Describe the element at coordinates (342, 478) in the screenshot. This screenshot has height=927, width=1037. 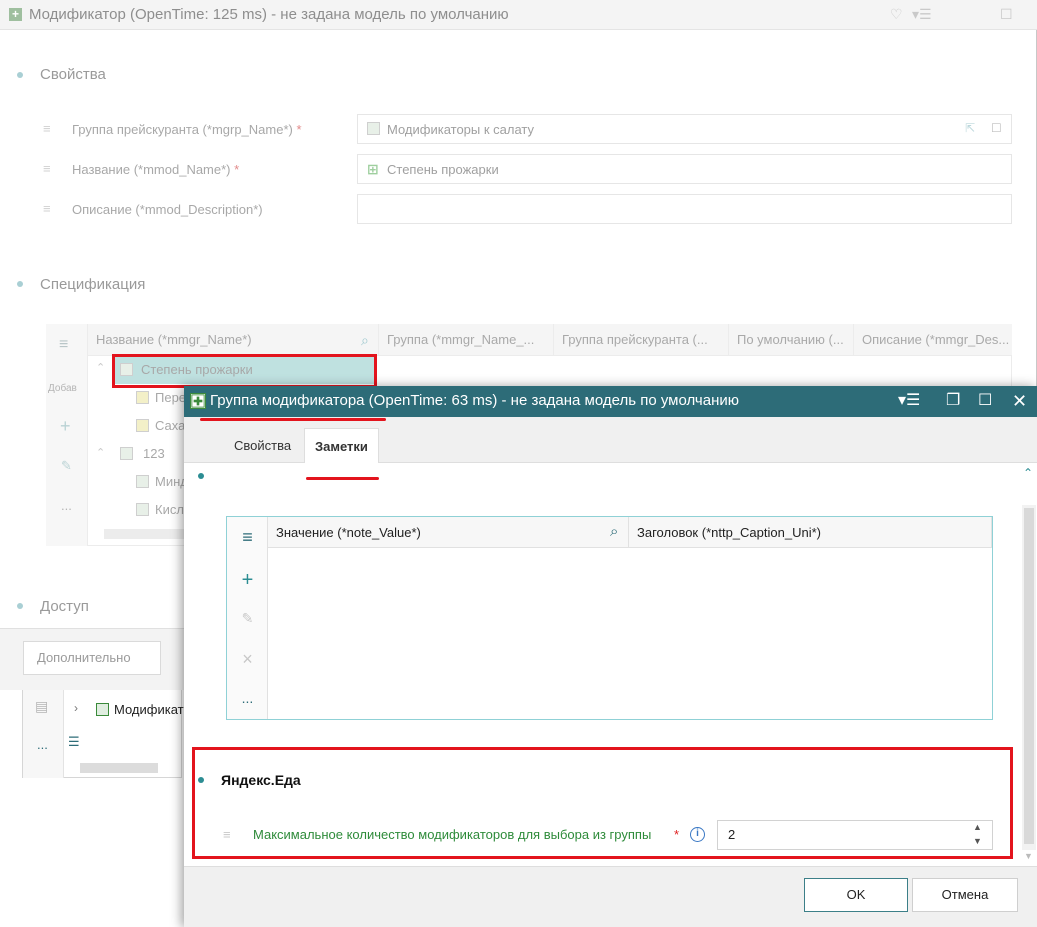
I see `highlight-underline-notes-tab` at that location.